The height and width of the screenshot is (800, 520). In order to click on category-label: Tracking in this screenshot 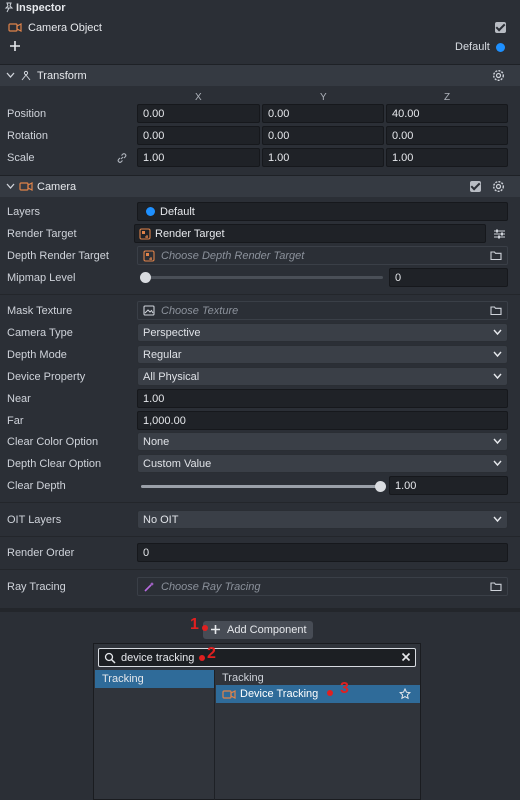, I will do `click(123, 679)`.